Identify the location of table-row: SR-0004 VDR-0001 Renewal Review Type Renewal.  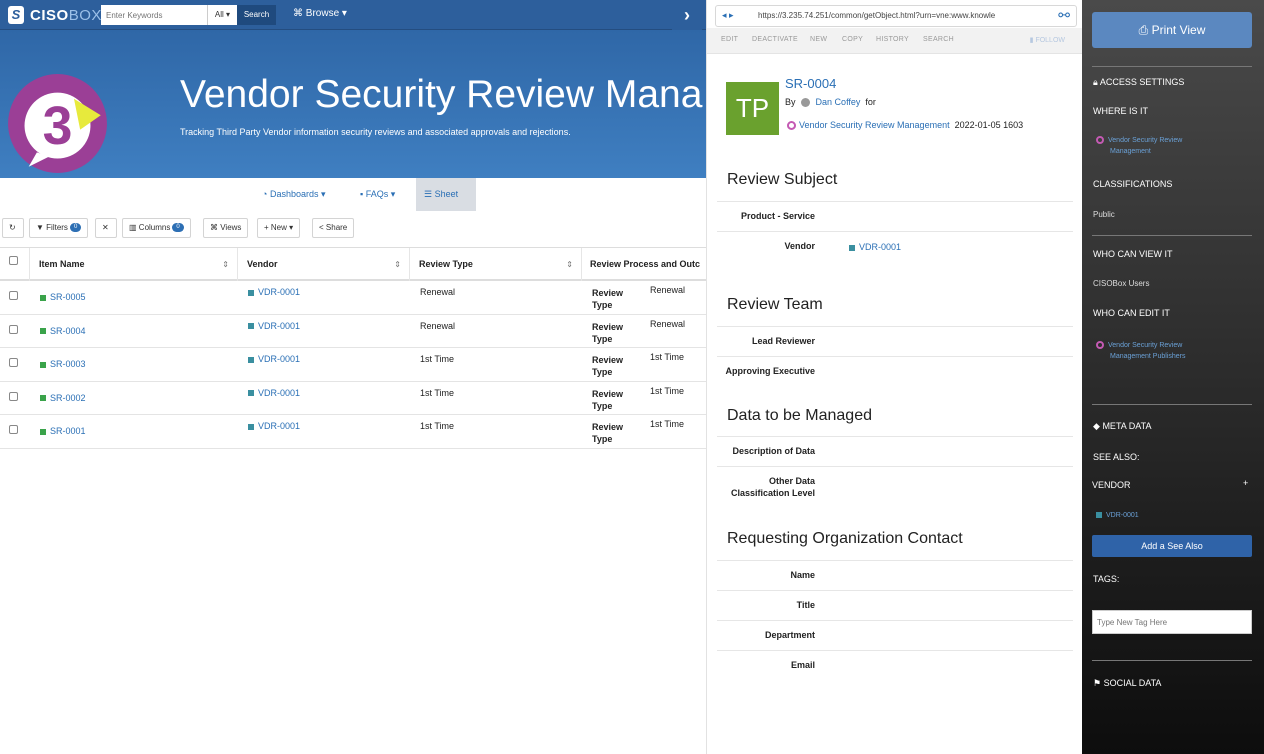
(353, 331).